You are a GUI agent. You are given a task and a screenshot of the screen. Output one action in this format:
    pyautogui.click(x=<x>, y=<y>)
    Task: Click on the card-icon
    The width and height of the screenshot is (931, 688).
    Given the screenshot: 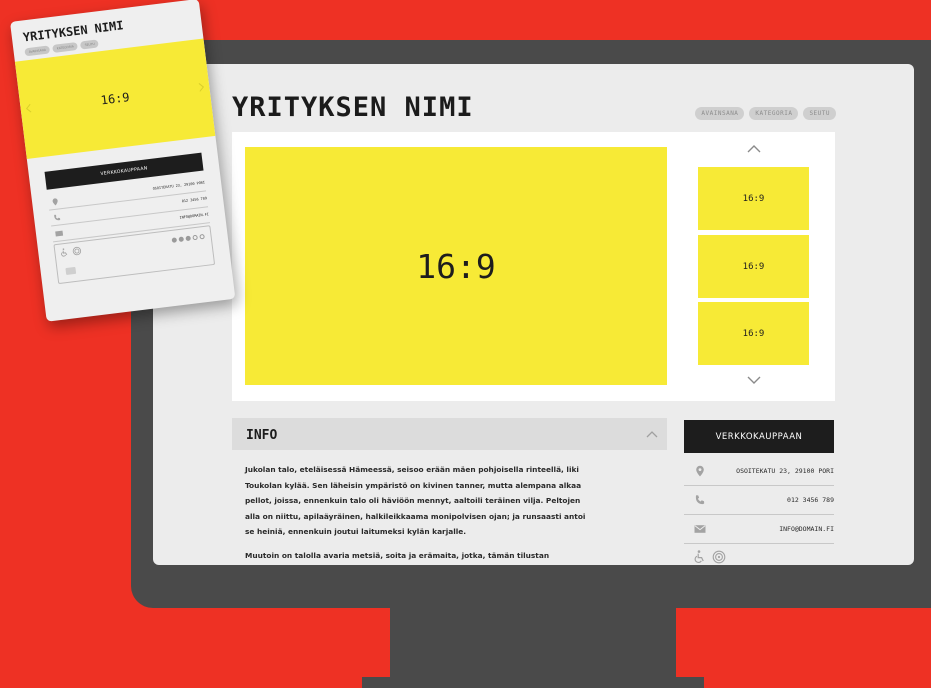 What is the action you would take?
    pyautogui.click(x=71, y=271)
    